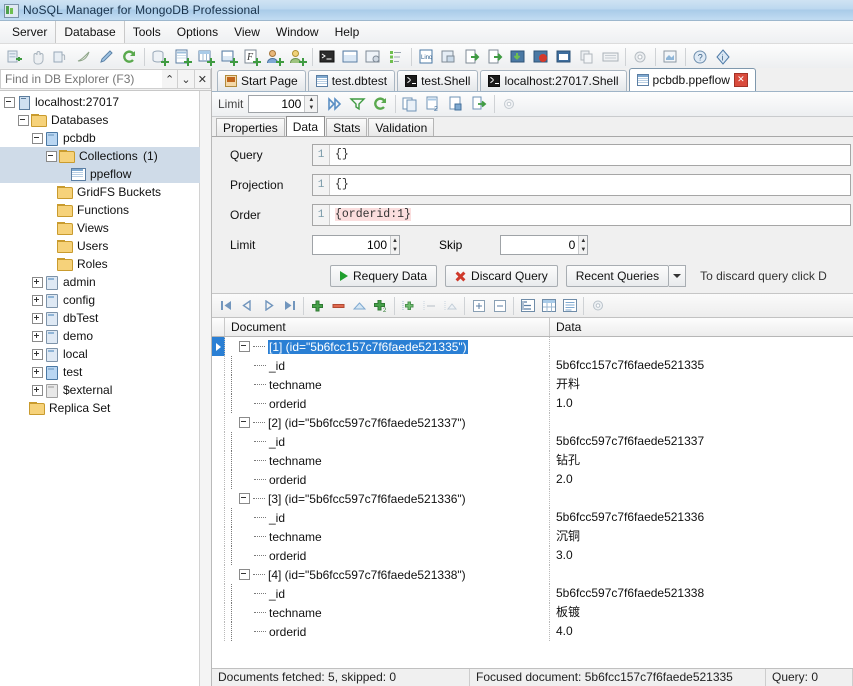 The width and height of the screenshot is (853, 686). I want to click on aggregation-icon, so click(373, 57).